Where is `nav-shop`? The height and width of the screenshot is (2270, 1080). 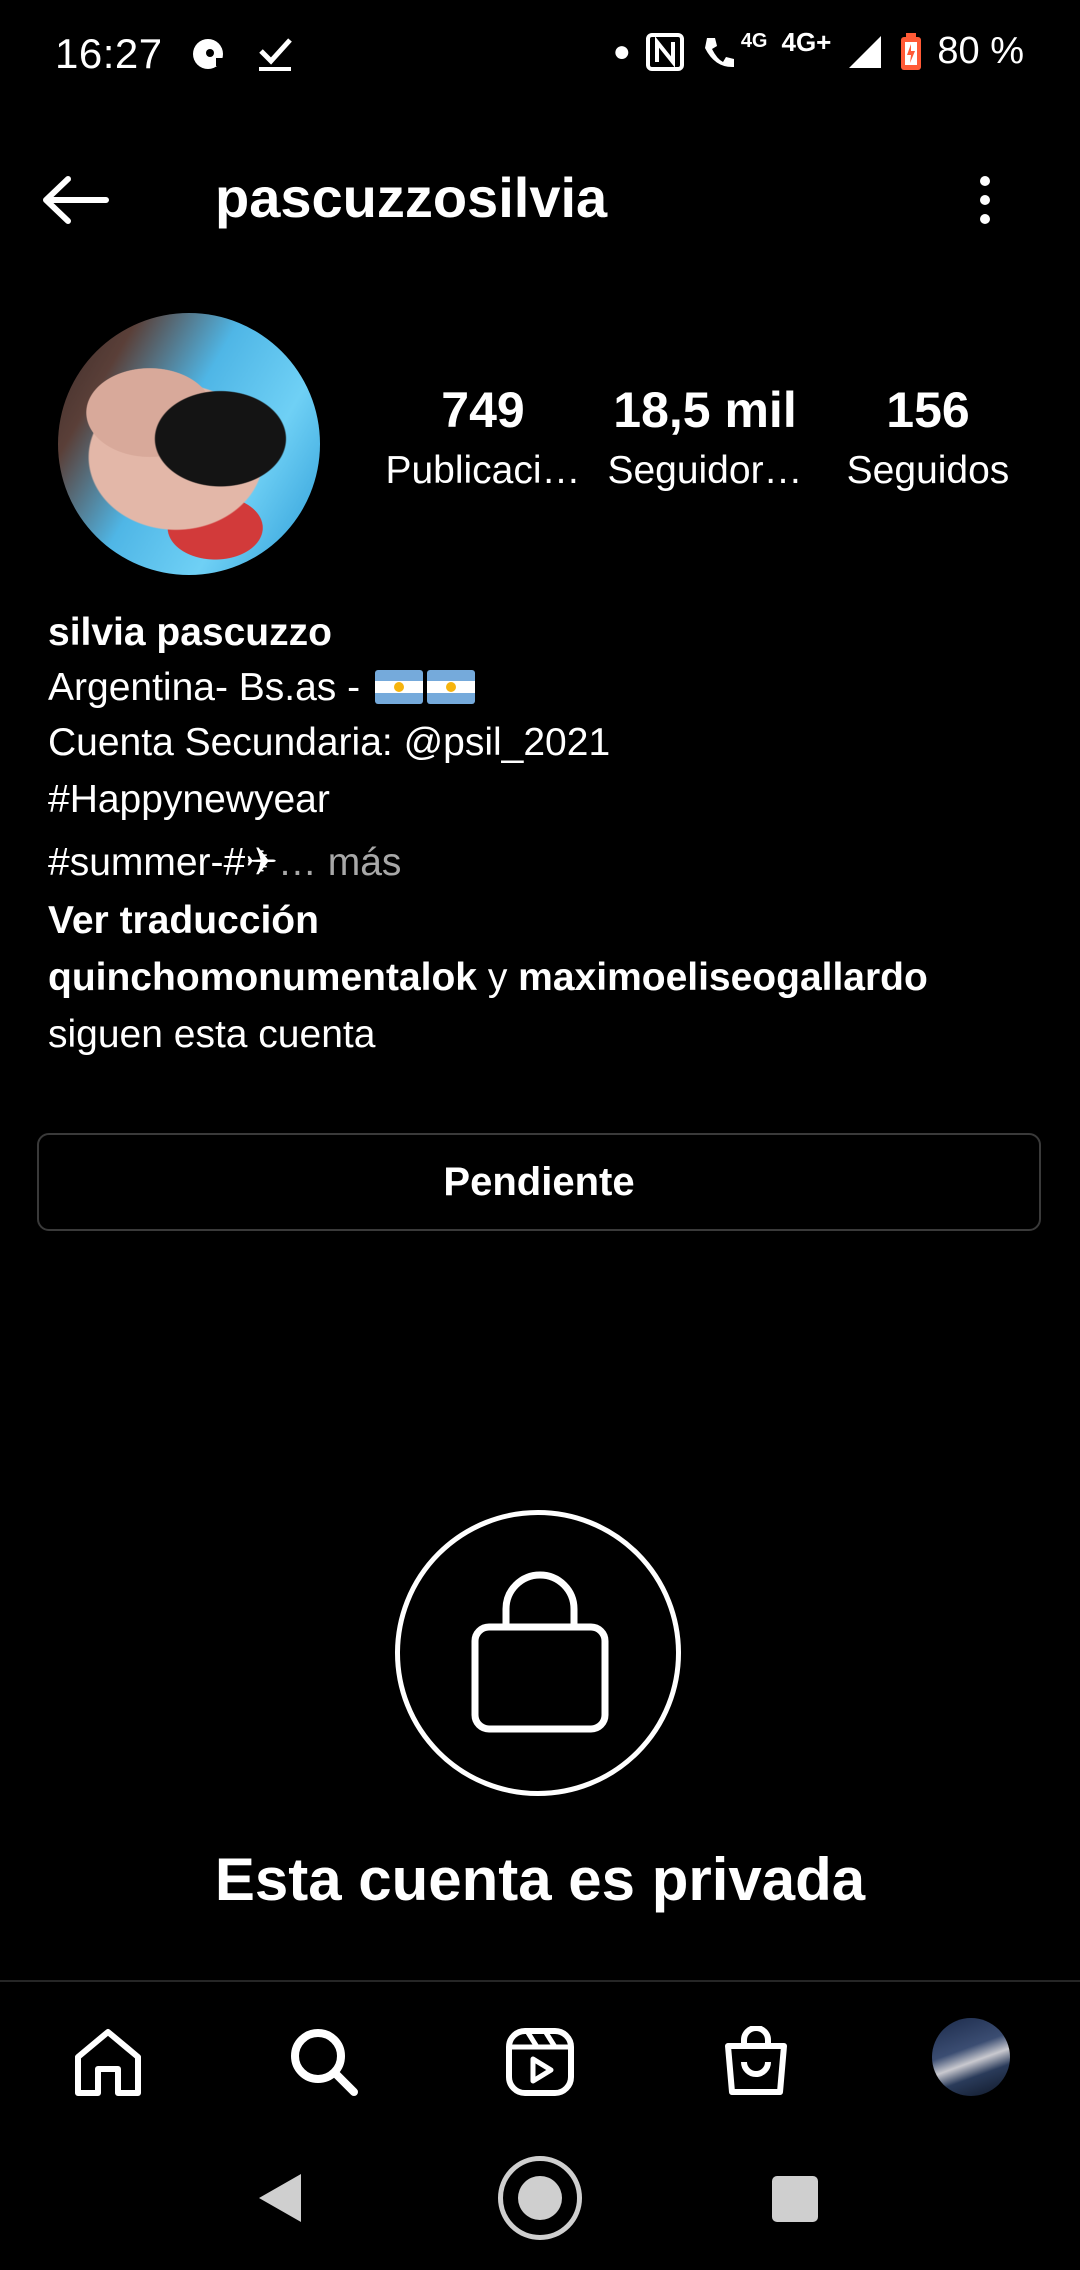 nav-shop is located at coordinates (756, 2062).